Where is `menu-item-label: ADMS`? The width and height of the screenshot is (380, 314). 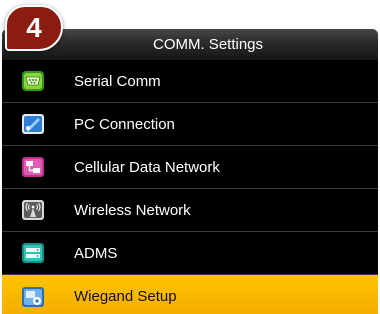 menu-item-label: ADMS is located at coordinates (96, 253).